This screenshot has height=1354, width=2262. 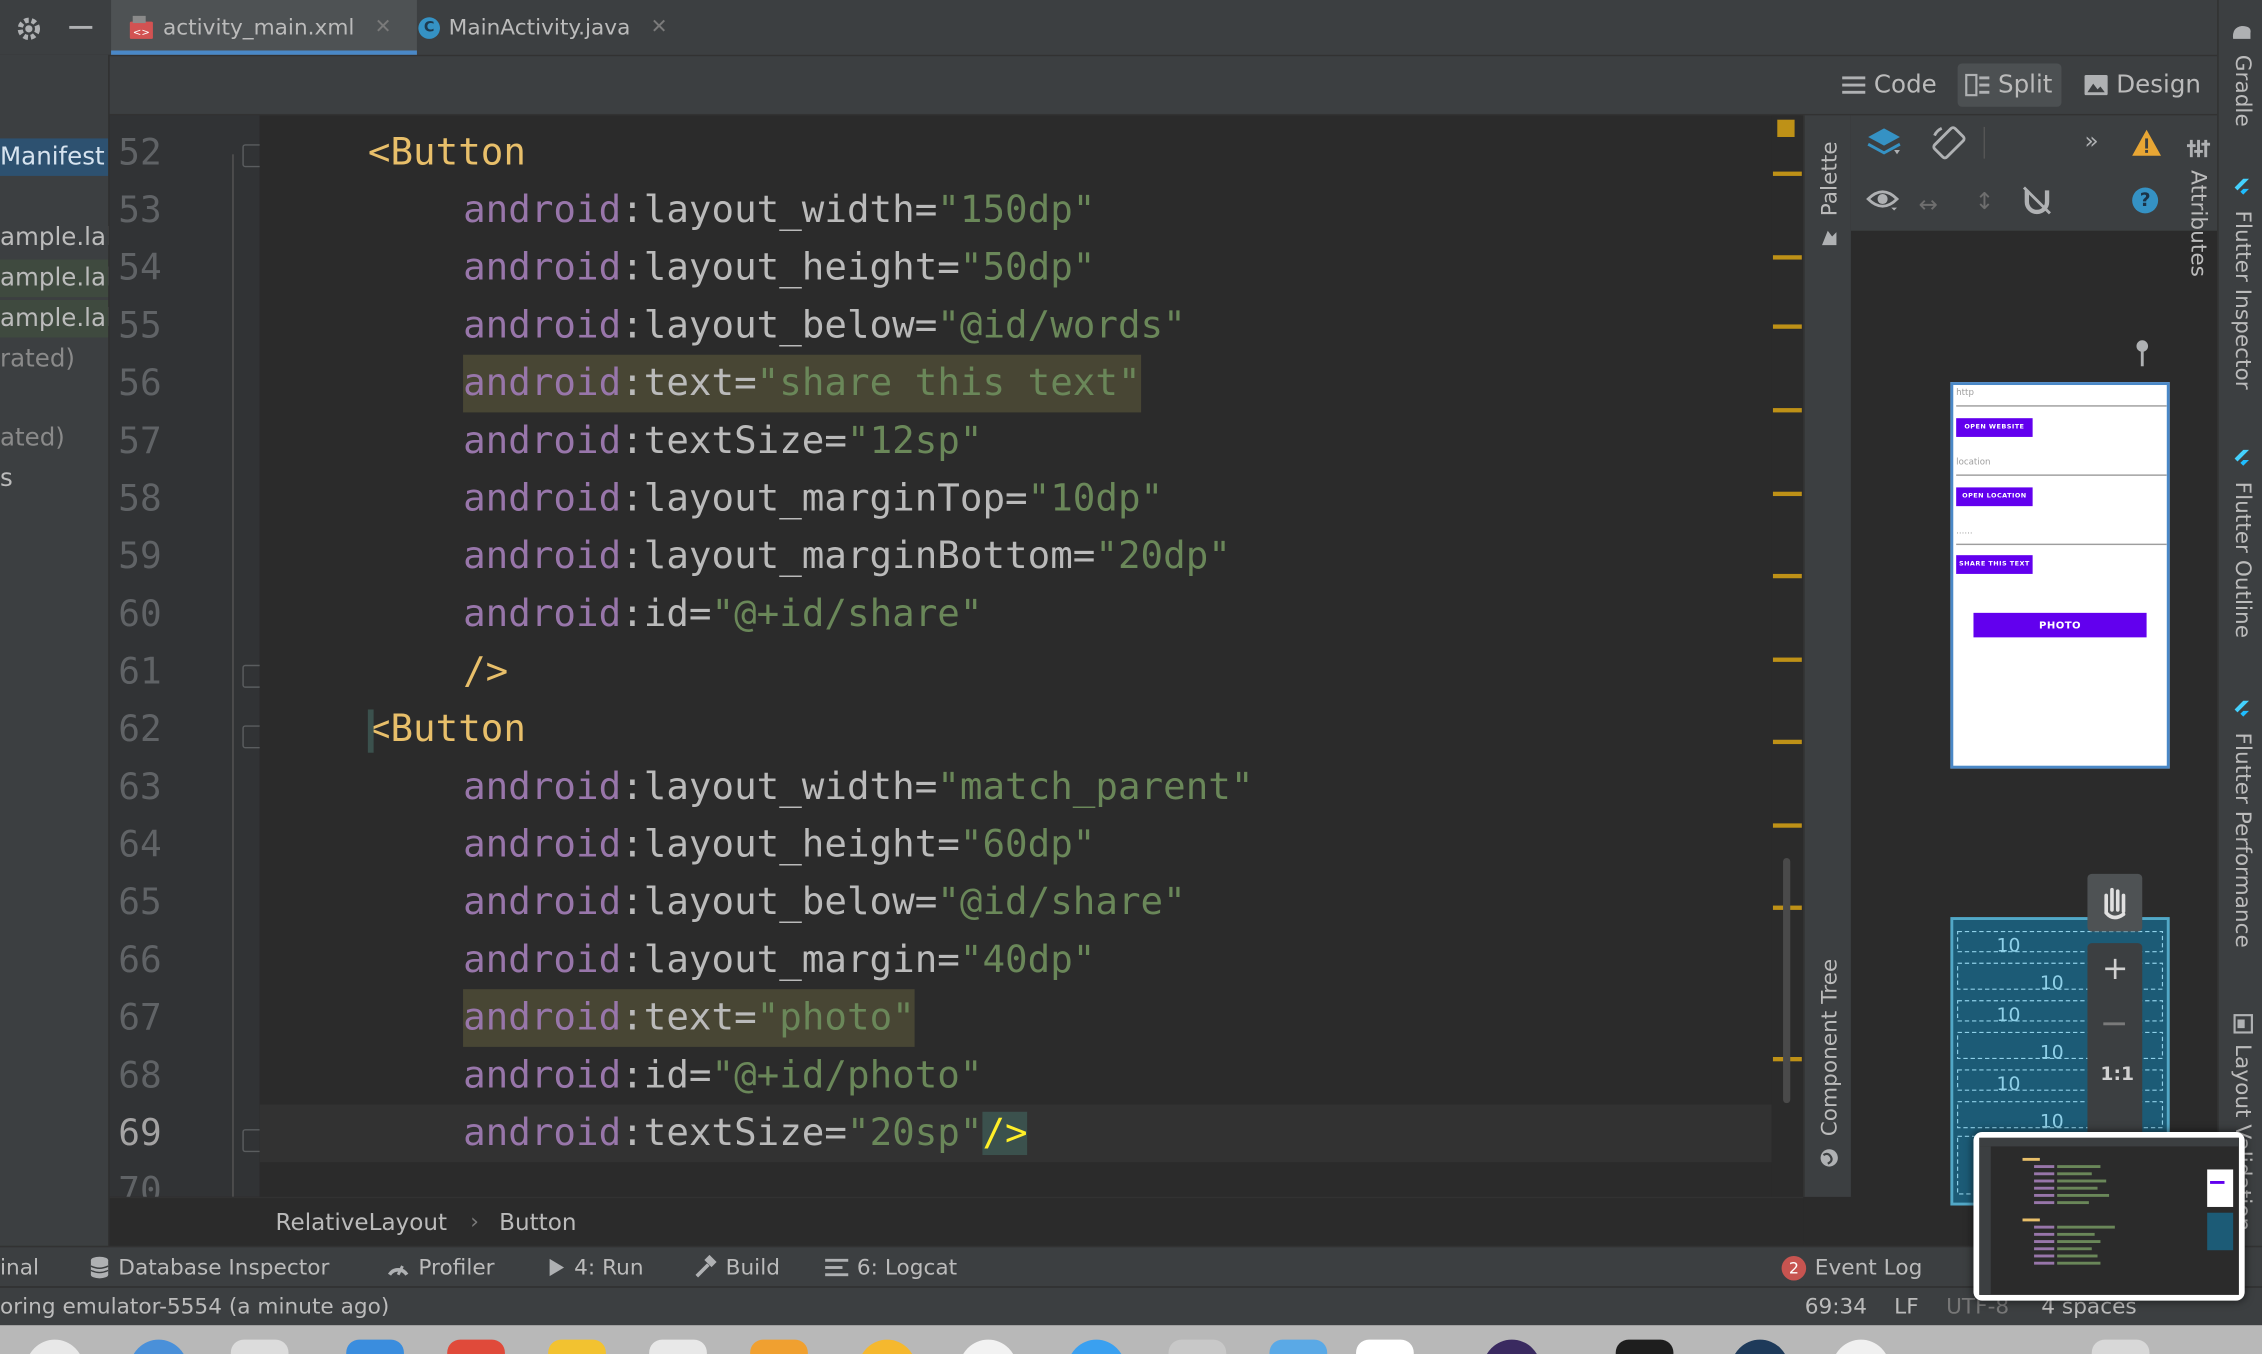 What do you see at coordinates (555, 27) in the screenshot?
I see `tab-main-activity-java: C MainActivity.java ✕` at bounding box center [555, 27].